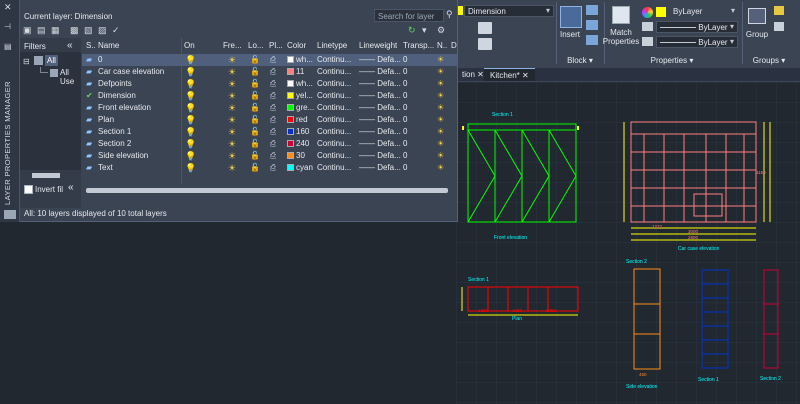  I want to click on color-wheel-icon, so click(647, 12).